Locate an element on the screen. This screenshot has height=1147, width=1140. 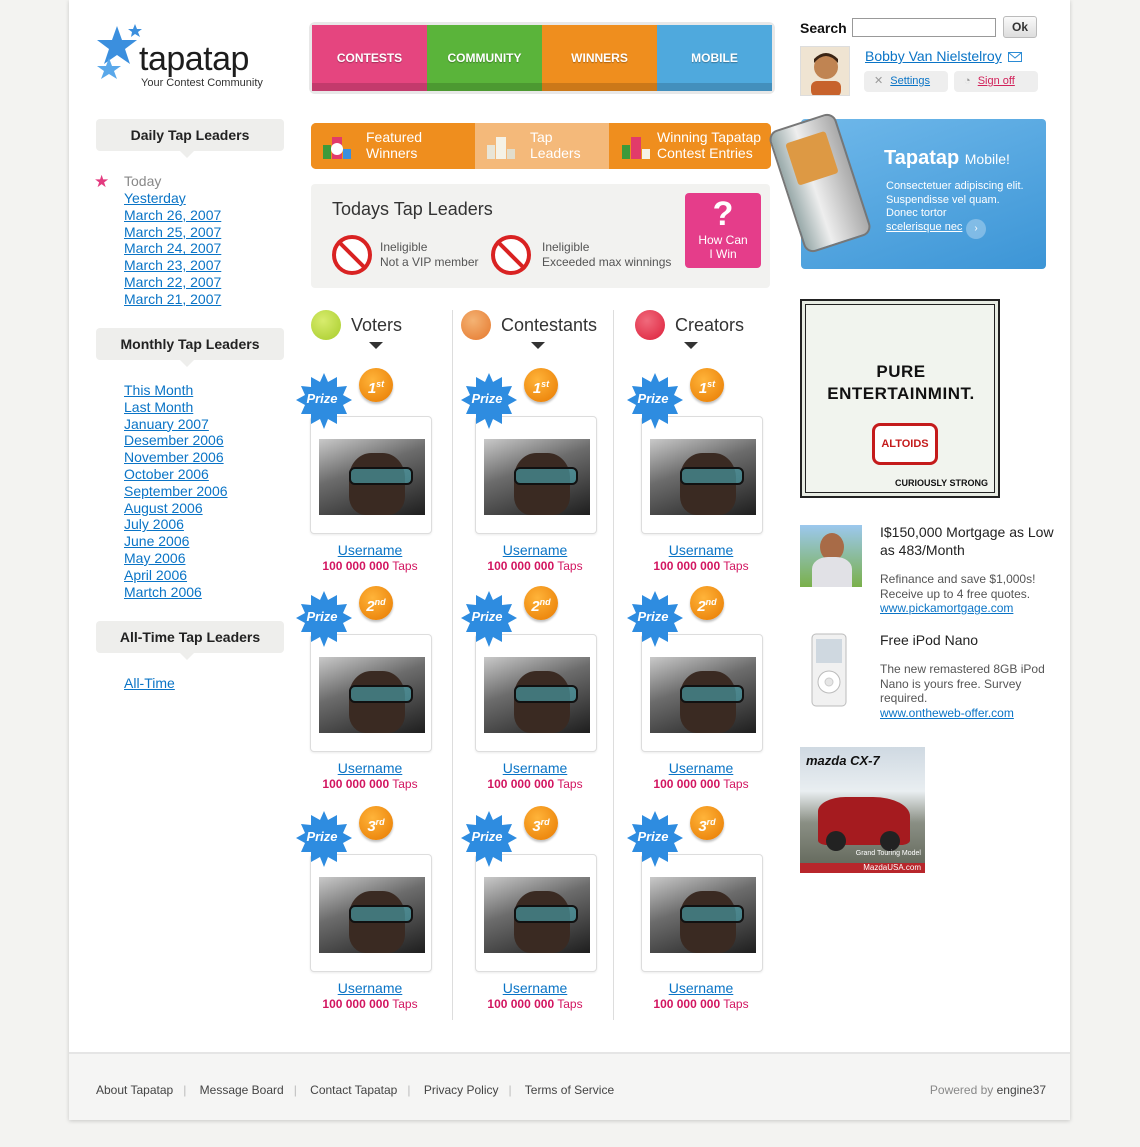
place-number: 2 is located at coordinates (535, 606).